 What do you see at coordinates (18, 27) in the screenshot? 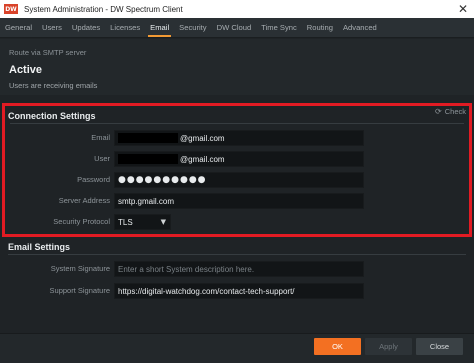
I see `tab-general: General` at bounding box center [18, 27].